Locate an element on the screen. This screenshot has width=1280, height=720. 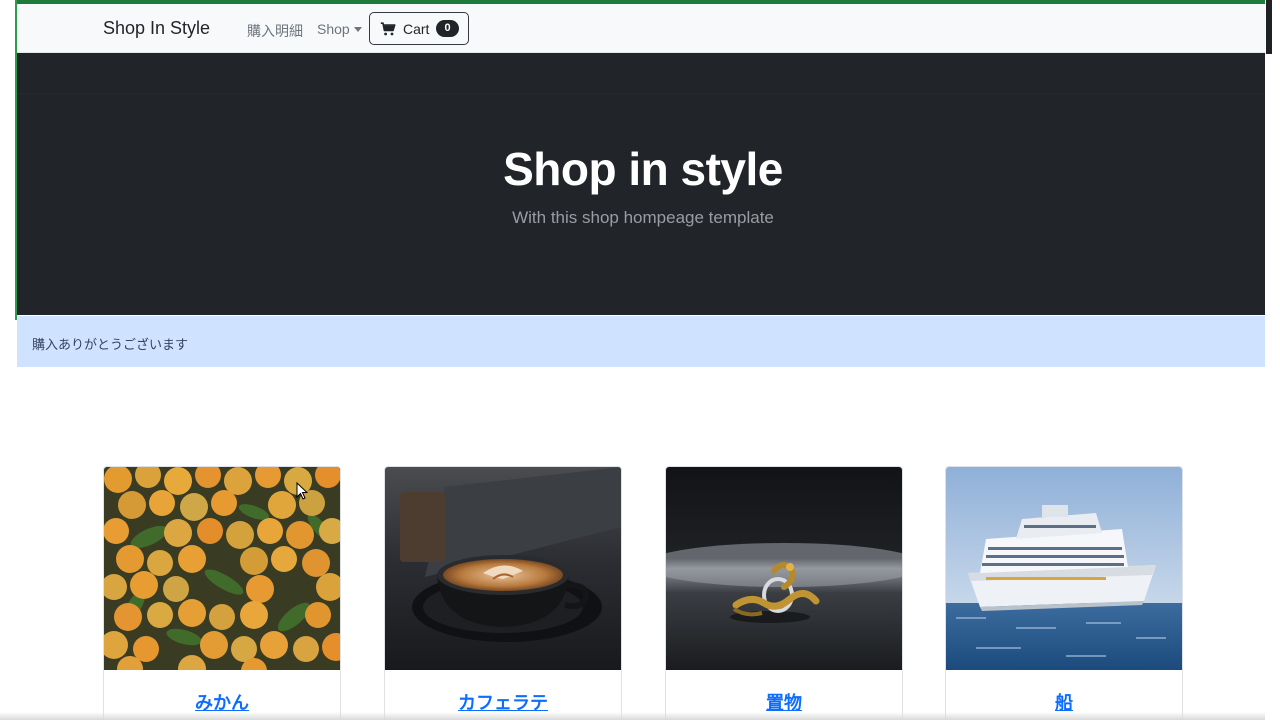
product-image-cafe-latte is located at coordinates (503, 568).